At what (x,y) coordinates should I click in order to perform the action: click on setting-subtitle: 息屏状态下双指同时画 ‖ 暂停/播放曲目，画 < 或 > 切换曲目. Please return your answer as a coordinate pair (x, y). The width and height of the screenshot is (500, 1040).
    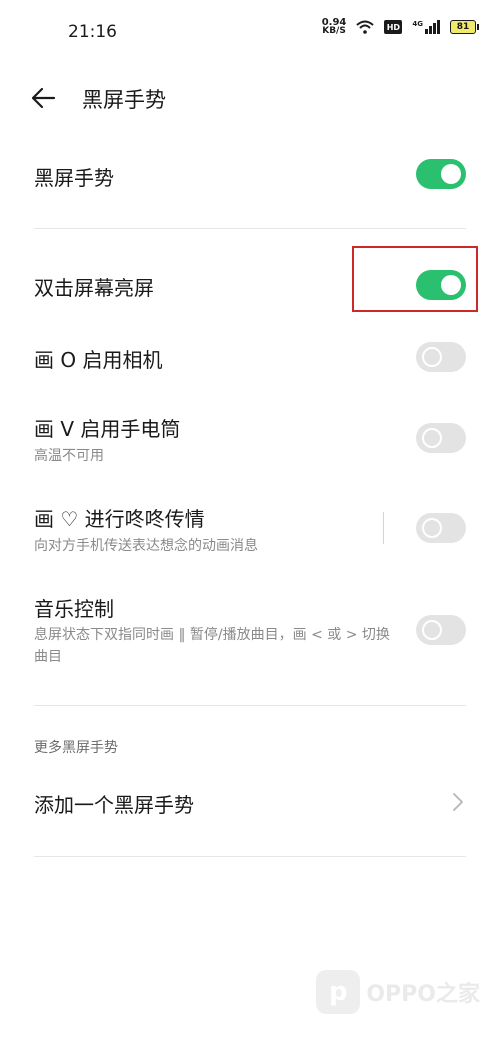
    Looking at the image, I should click on (212, 646).